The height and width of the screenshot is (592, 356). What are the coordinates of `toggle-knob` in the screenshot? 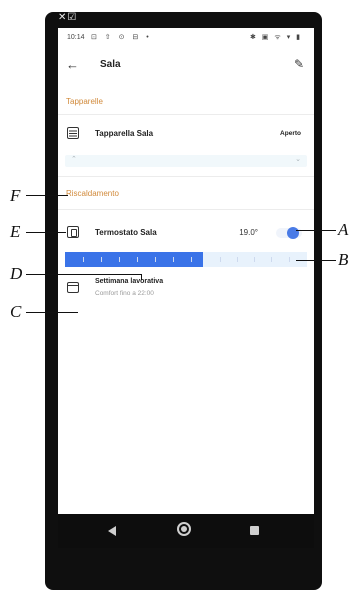 It's located at (293, 233).